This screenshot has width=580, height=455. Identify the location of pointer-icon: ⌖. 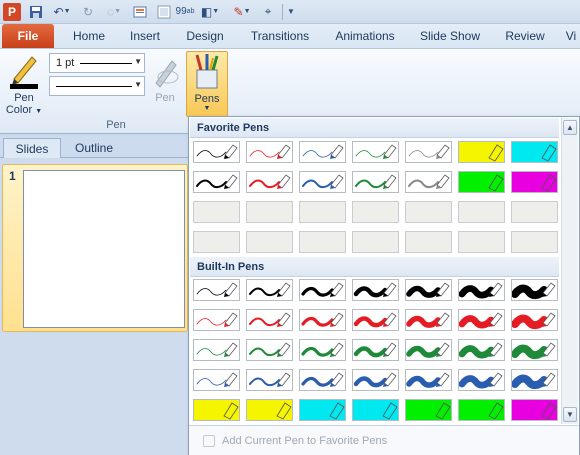
(268, 11).